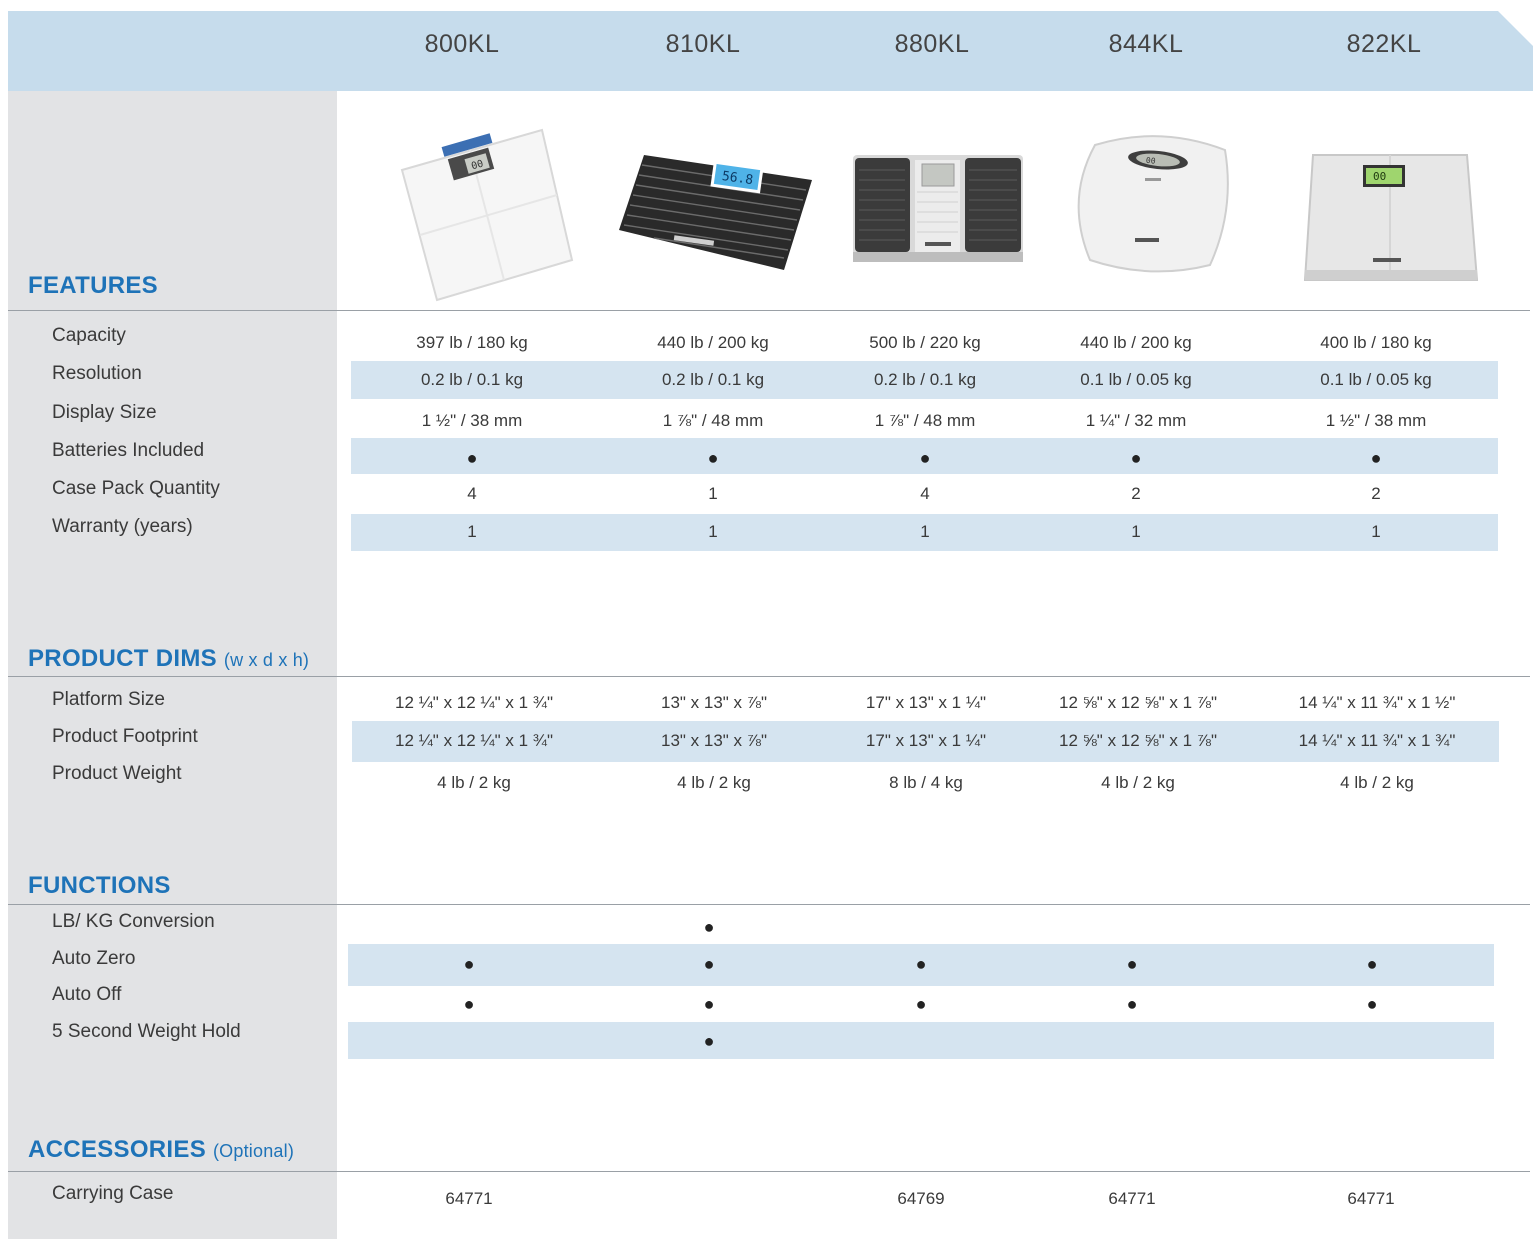  What do you see at coordinates (99, 885) in the screenshot?
I see `section-title-functions: FUNCTIONS` at bounding box center [99, 885].